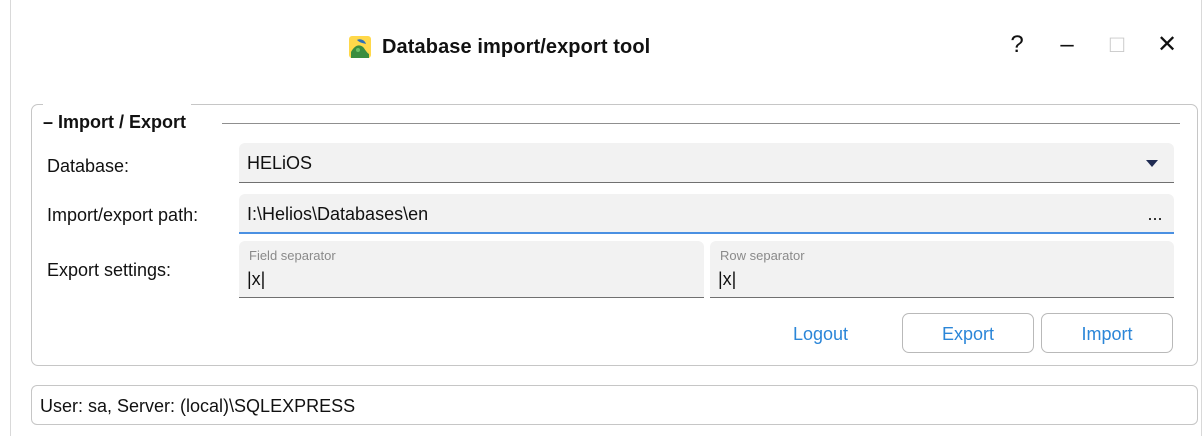 This screenshot has width=1204, height=436. I want to click on logout-link: Logout, so click(820, 334).